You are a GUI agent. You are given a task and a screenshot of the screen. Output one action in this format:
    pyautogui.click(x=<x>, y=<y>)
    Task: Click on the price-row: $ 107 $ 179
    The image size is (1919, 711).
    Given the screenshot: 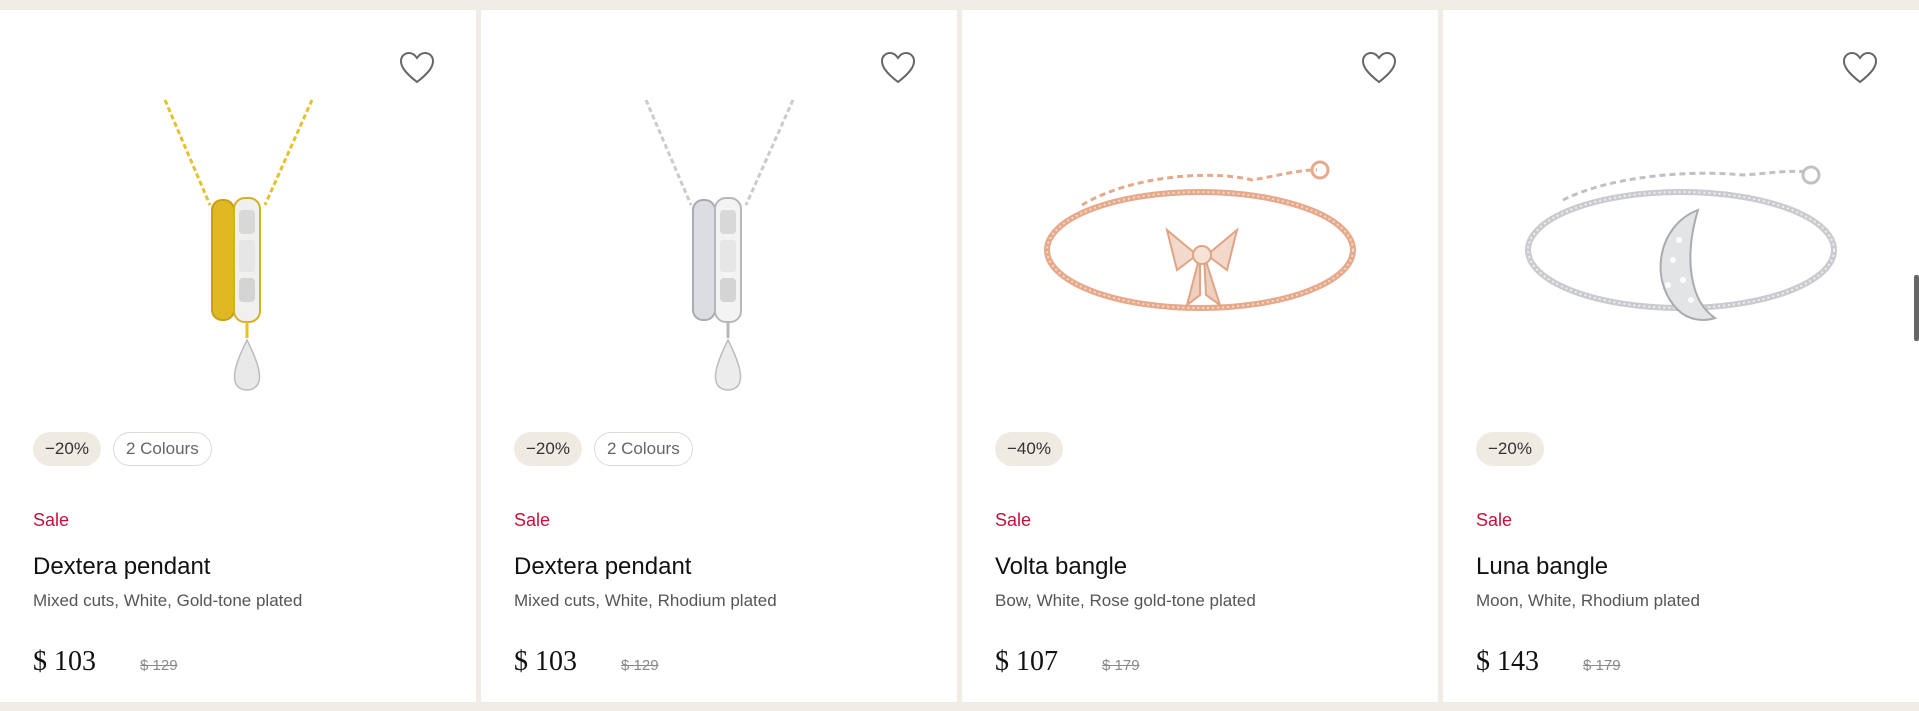 What is the action you would take?
    pyautogui.click(x=1067, y=662)
    